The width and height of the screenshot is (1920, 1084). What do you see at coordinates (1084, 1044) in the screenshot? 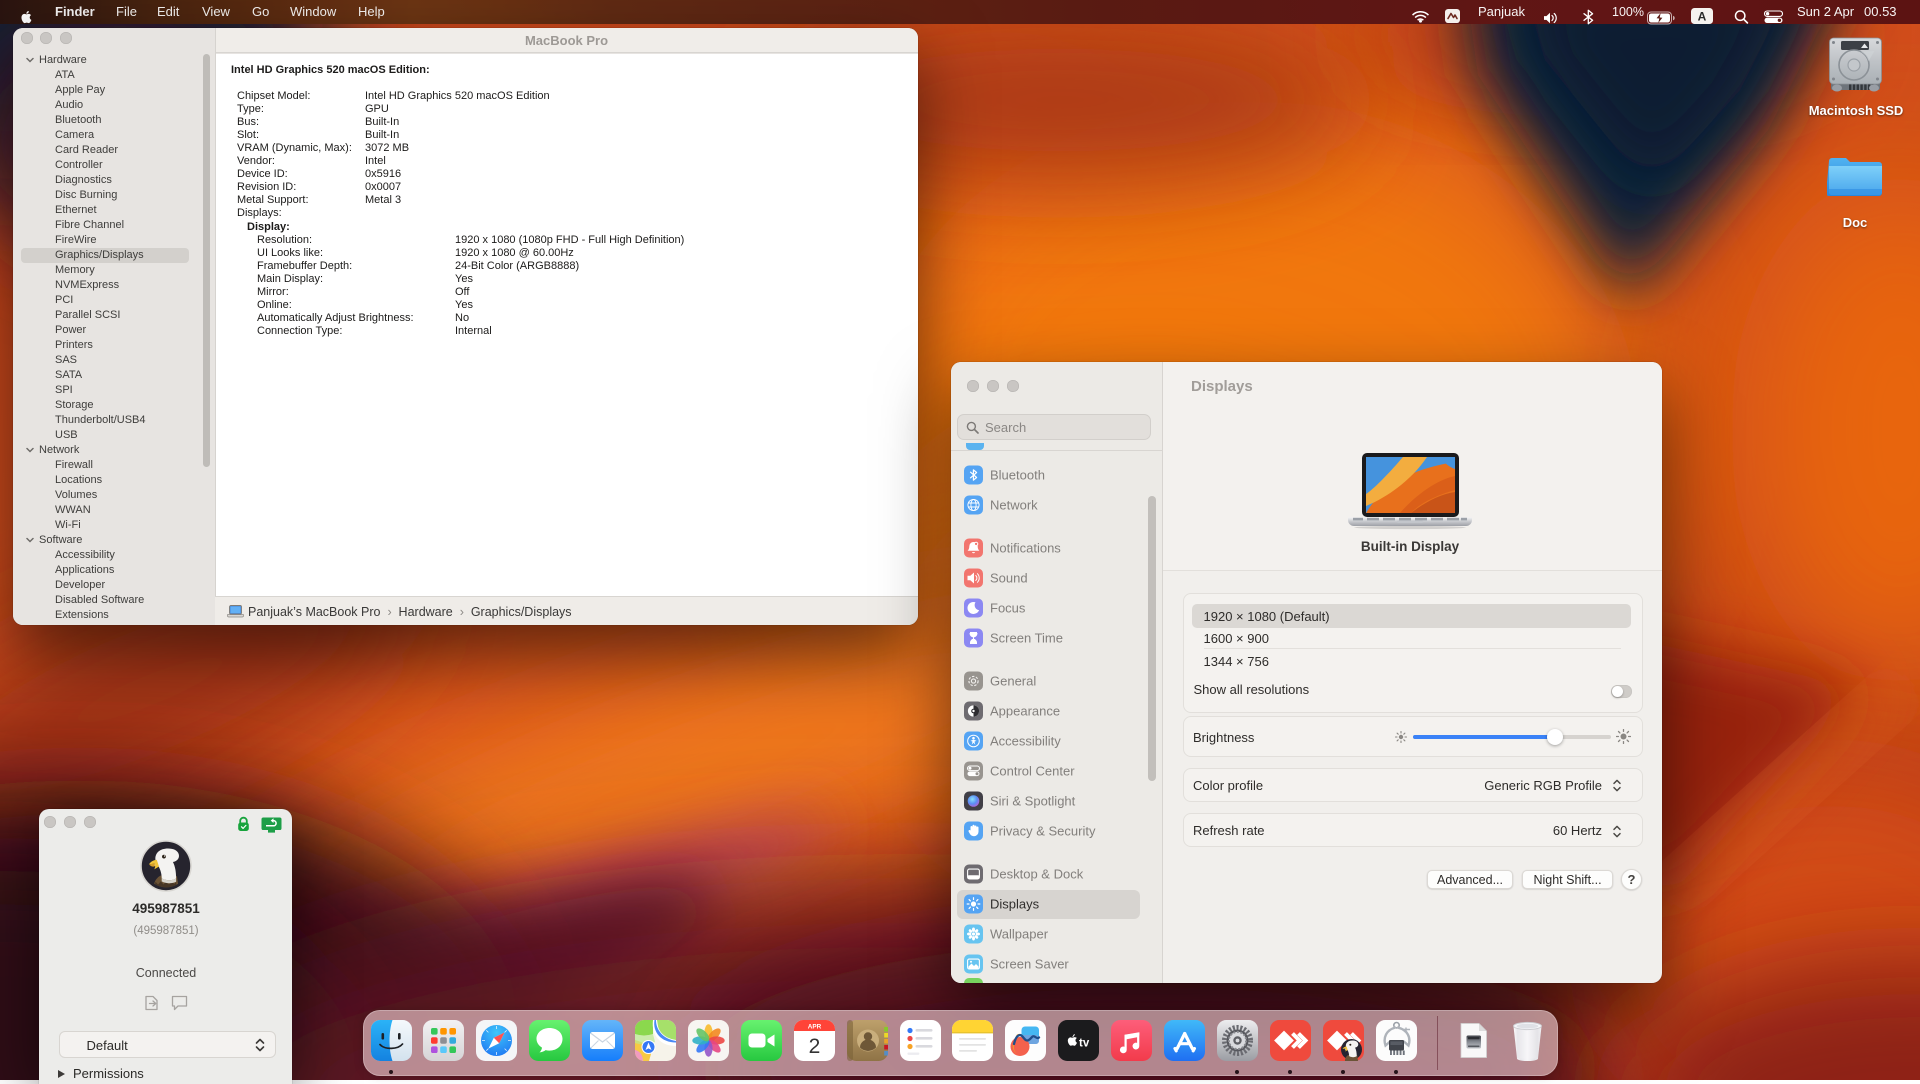
I see `svg-text: tv` at bounding box center [1084, 1044].